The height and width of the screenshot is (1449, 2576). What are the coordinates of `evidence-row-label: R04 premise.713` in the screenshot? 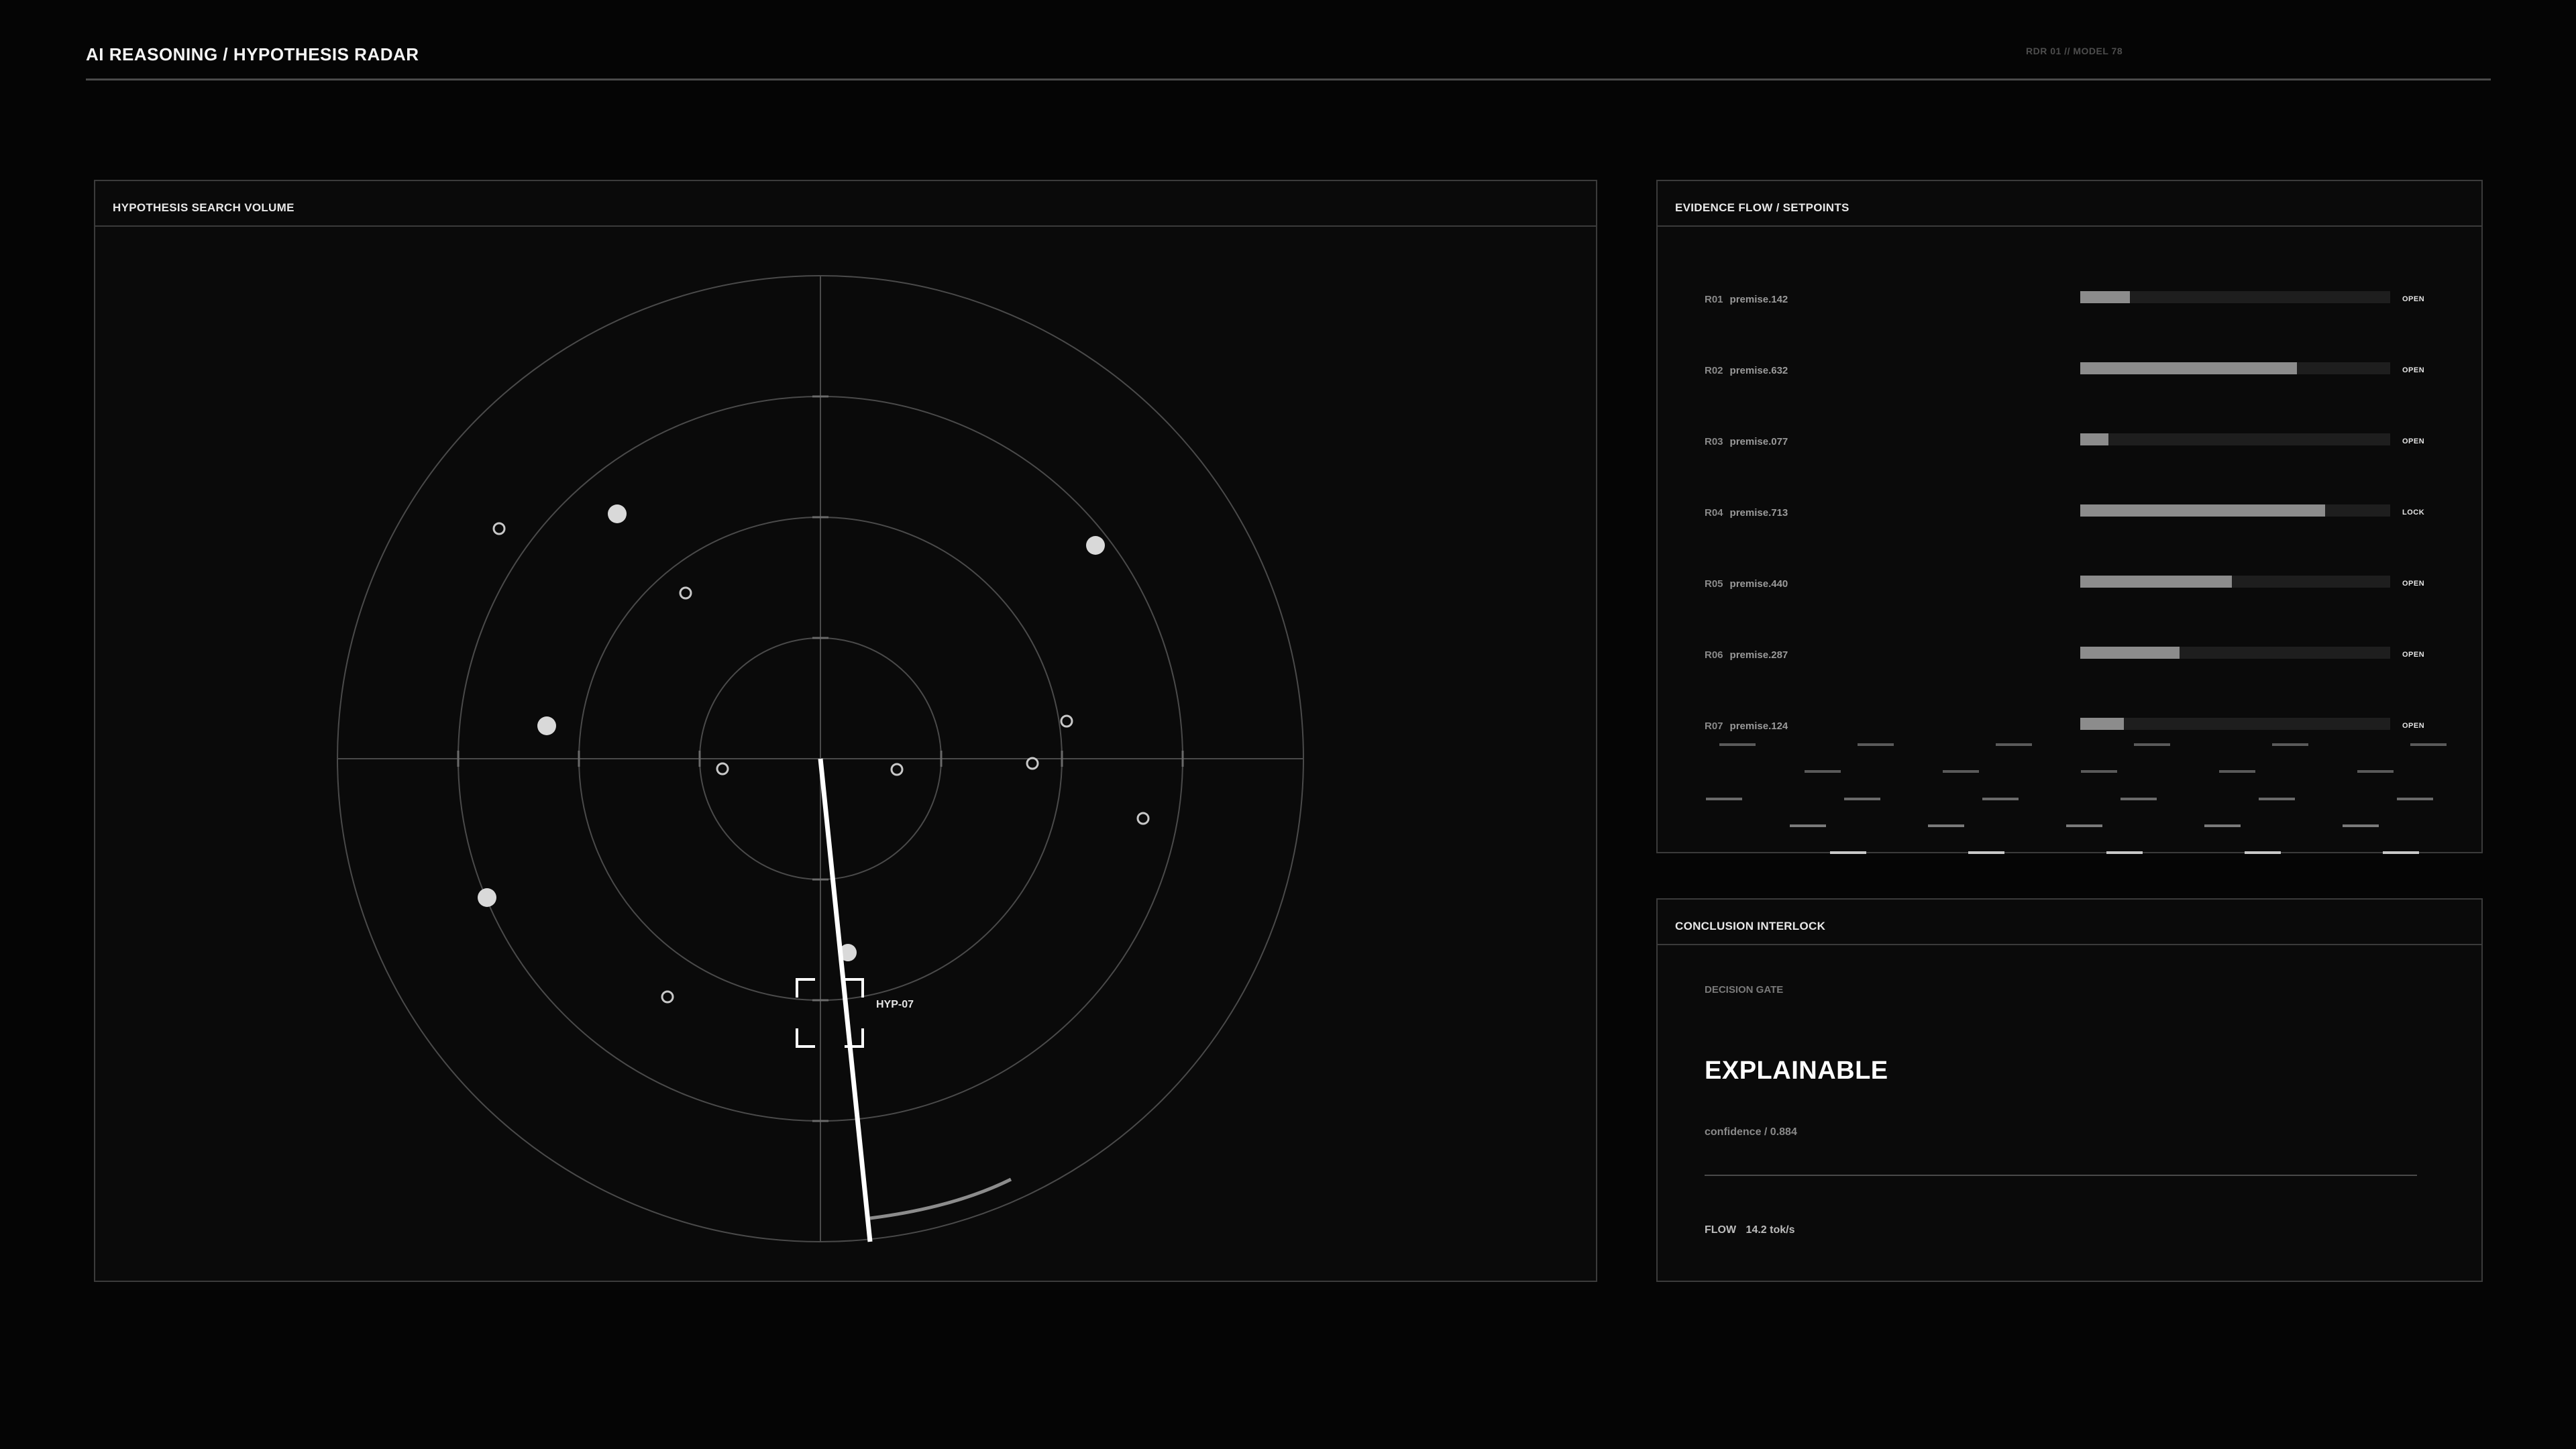 It's located at (1746, 513).